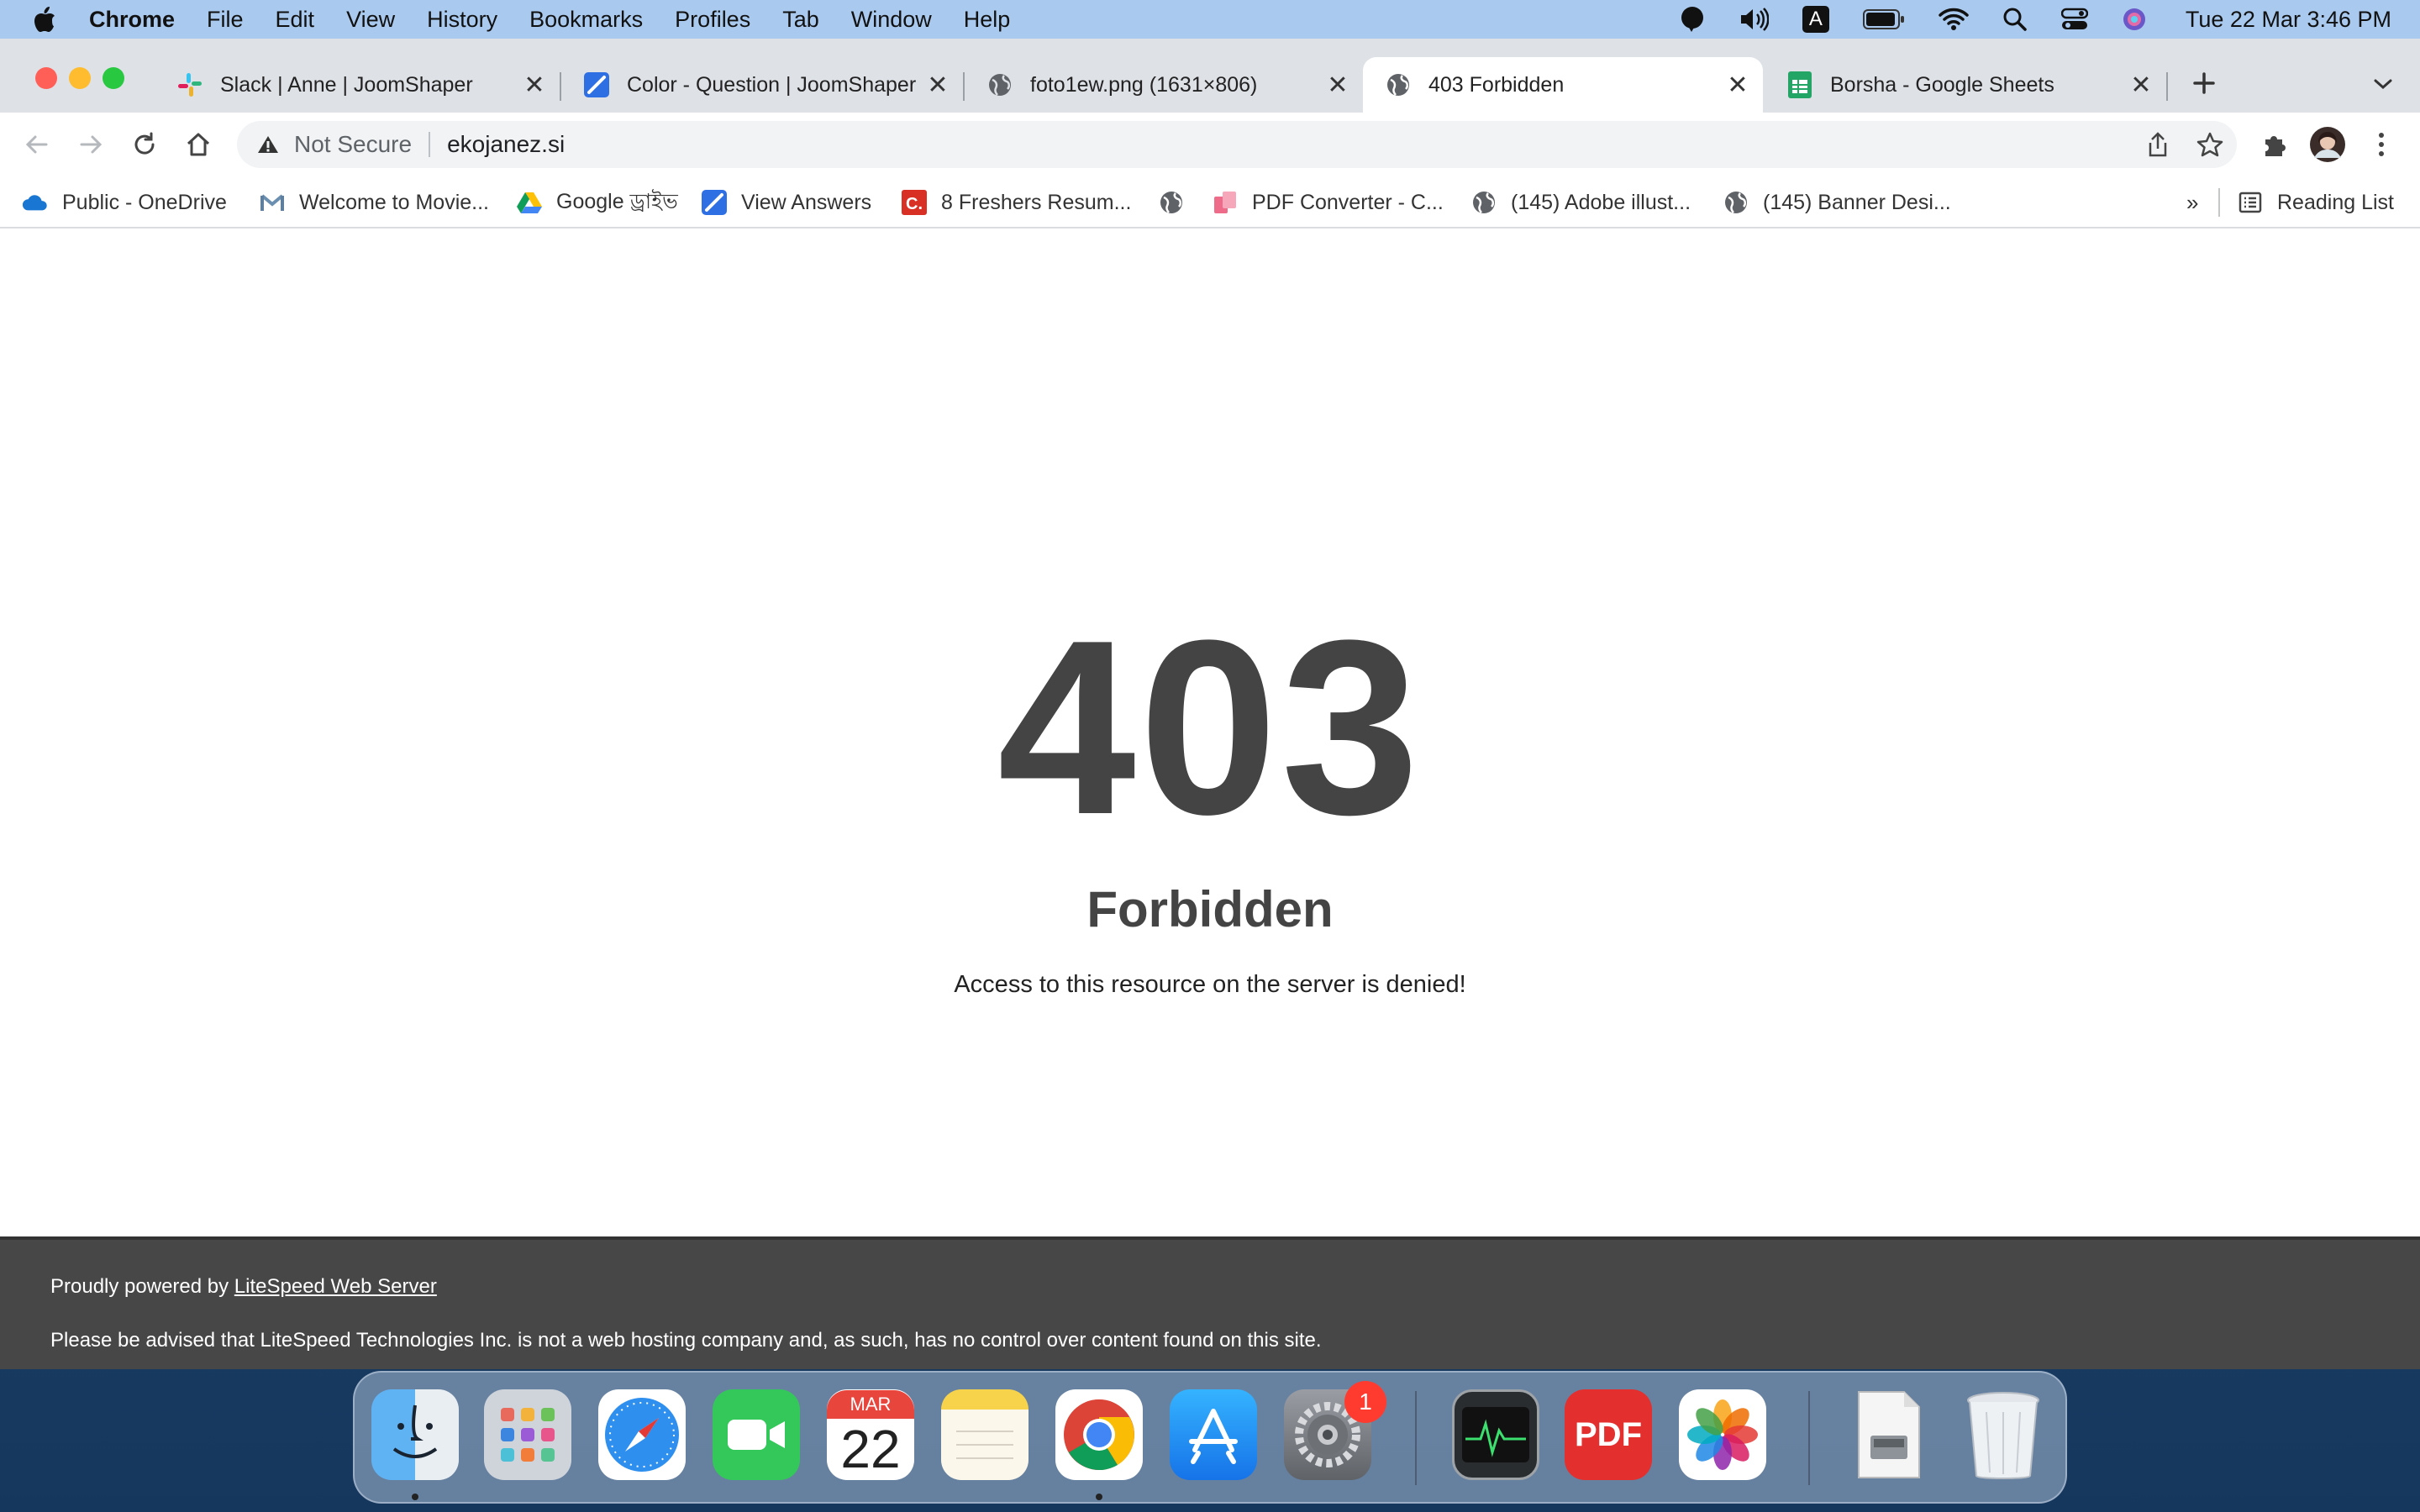  What do you see at coordinates (1883, 19) in the screenshot?
I see `battery-icon` at bounding box center [1883, 19].